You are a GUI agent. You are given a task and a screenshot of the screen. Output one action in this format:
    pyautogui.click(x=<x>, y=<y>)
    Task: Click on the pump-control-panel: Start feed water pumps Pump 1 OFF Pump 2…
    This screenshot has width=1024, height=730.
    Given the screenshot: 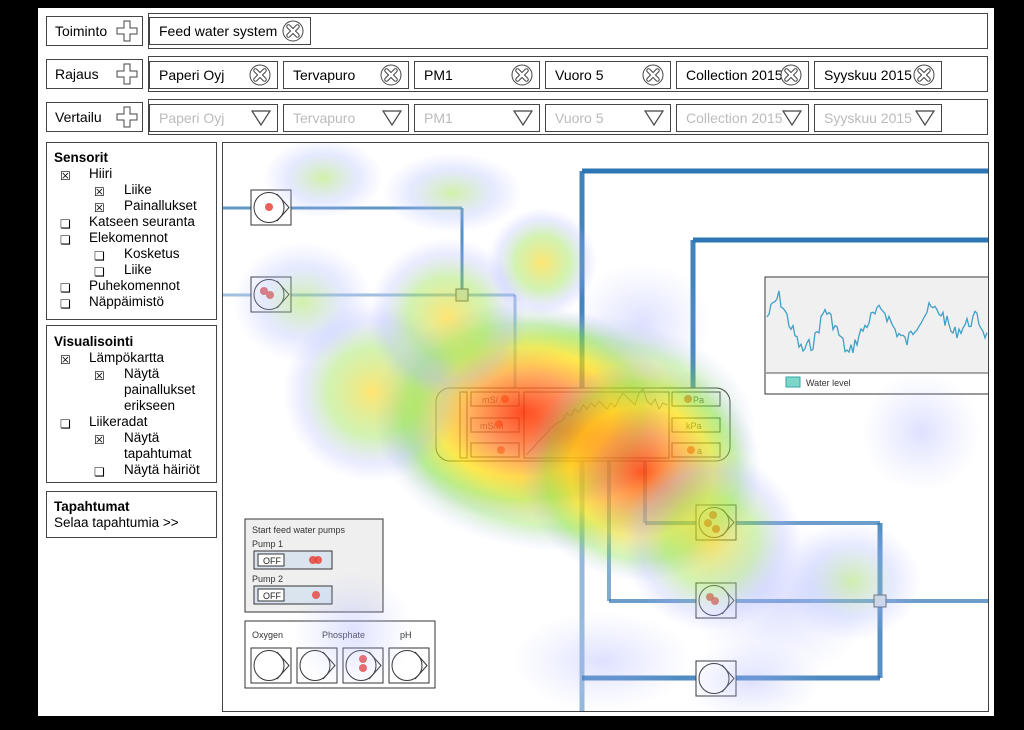 What is the action you would take?
    pyautogui.click(x=314, y=565)
    